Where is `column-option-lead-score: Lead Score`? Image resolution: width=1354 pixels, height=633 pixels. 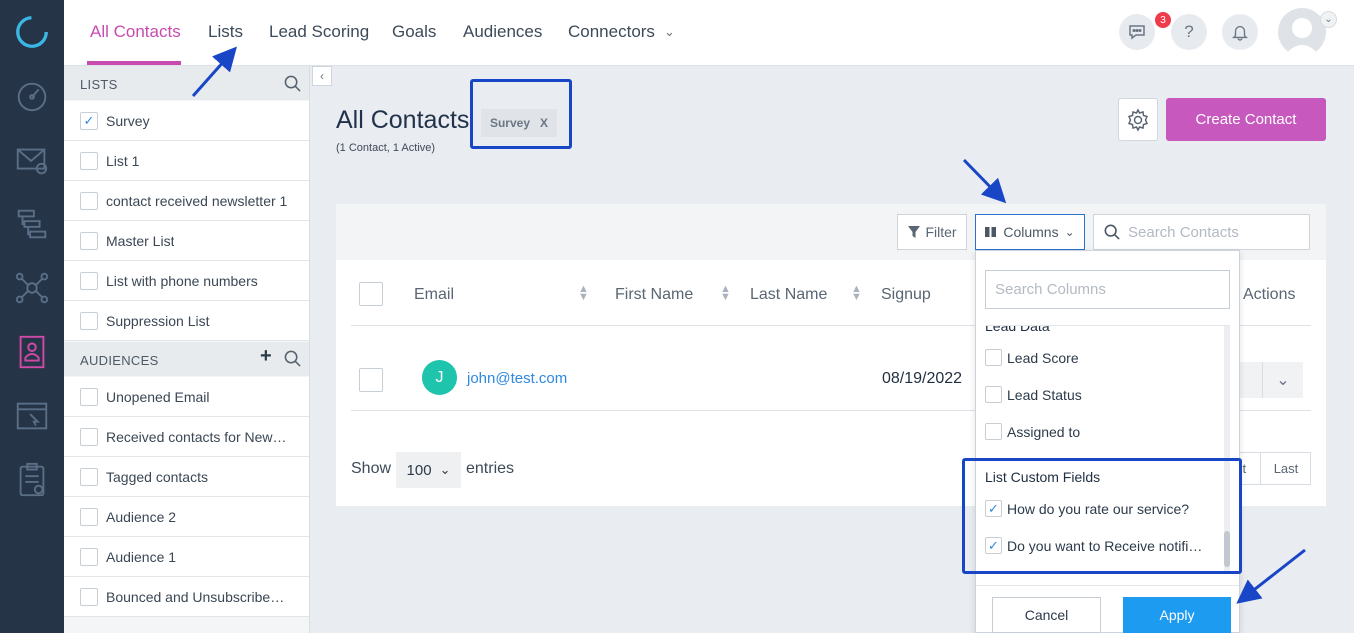 column-option-lead-score: Lead Score is located at coordinates (1032, 357).